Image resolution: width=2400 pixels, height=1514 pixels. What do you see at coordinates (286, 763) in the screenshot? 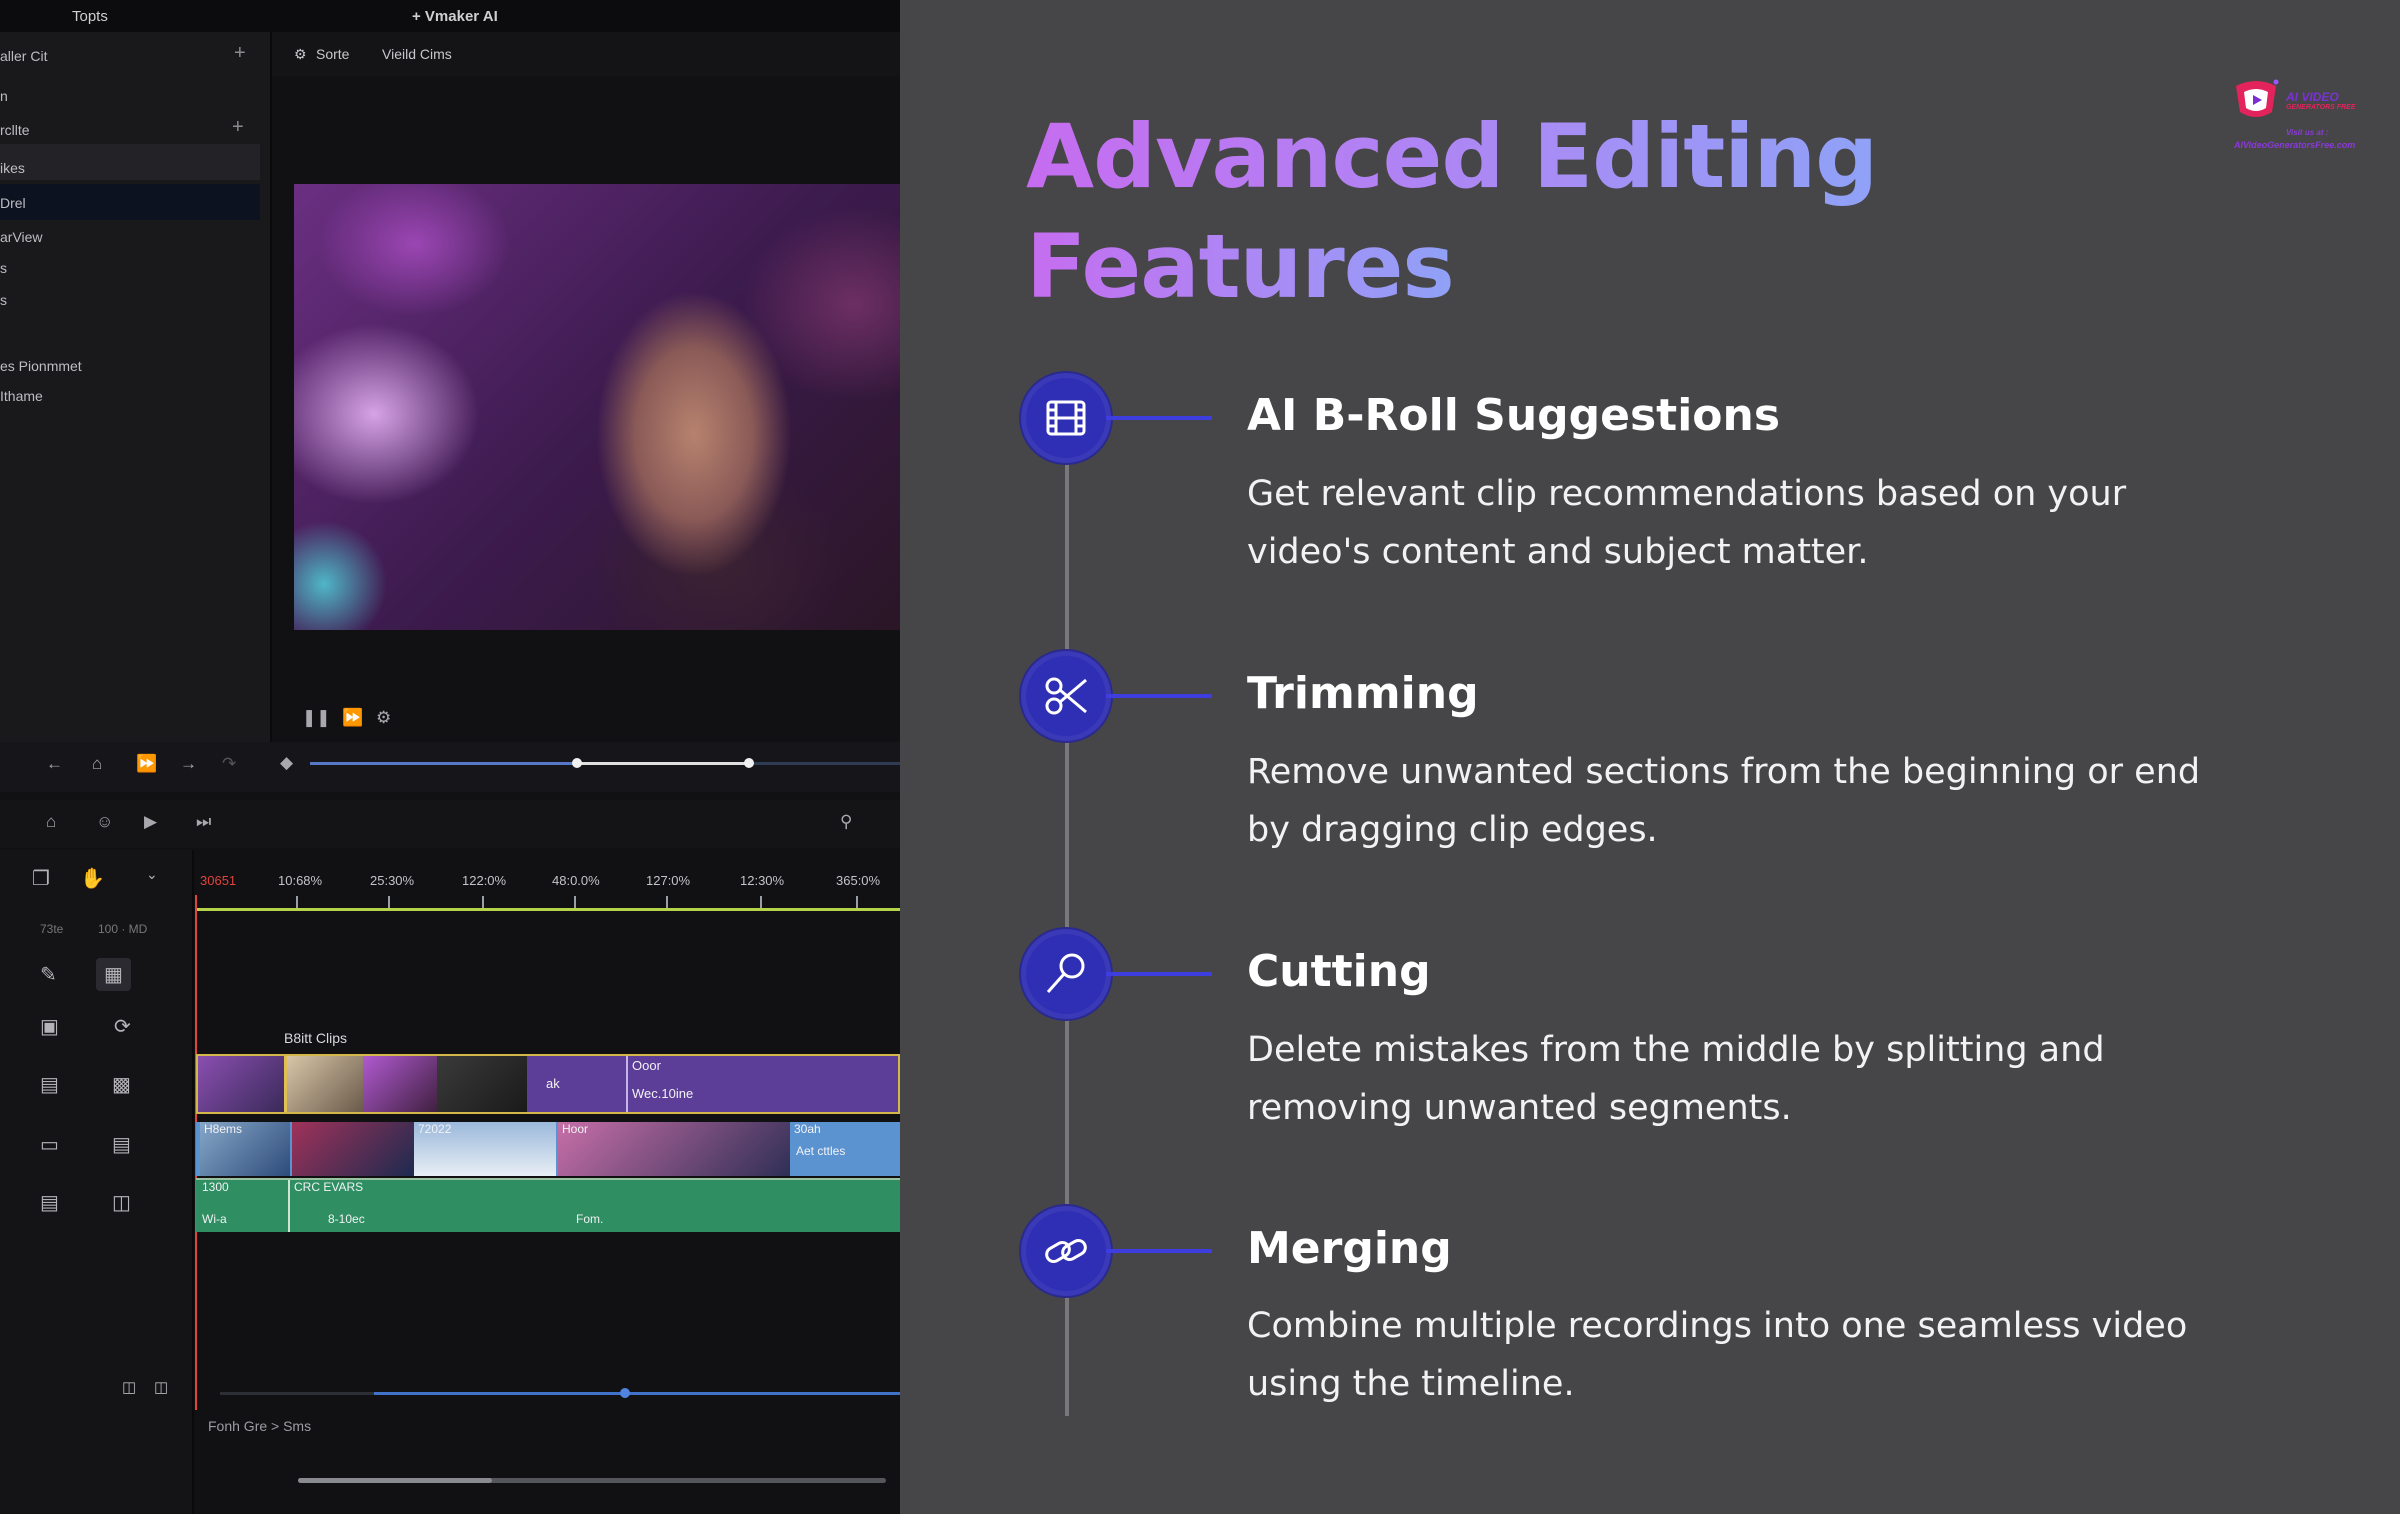
I see `keyframe-icon: ◆` at bounding box center [286, 763].